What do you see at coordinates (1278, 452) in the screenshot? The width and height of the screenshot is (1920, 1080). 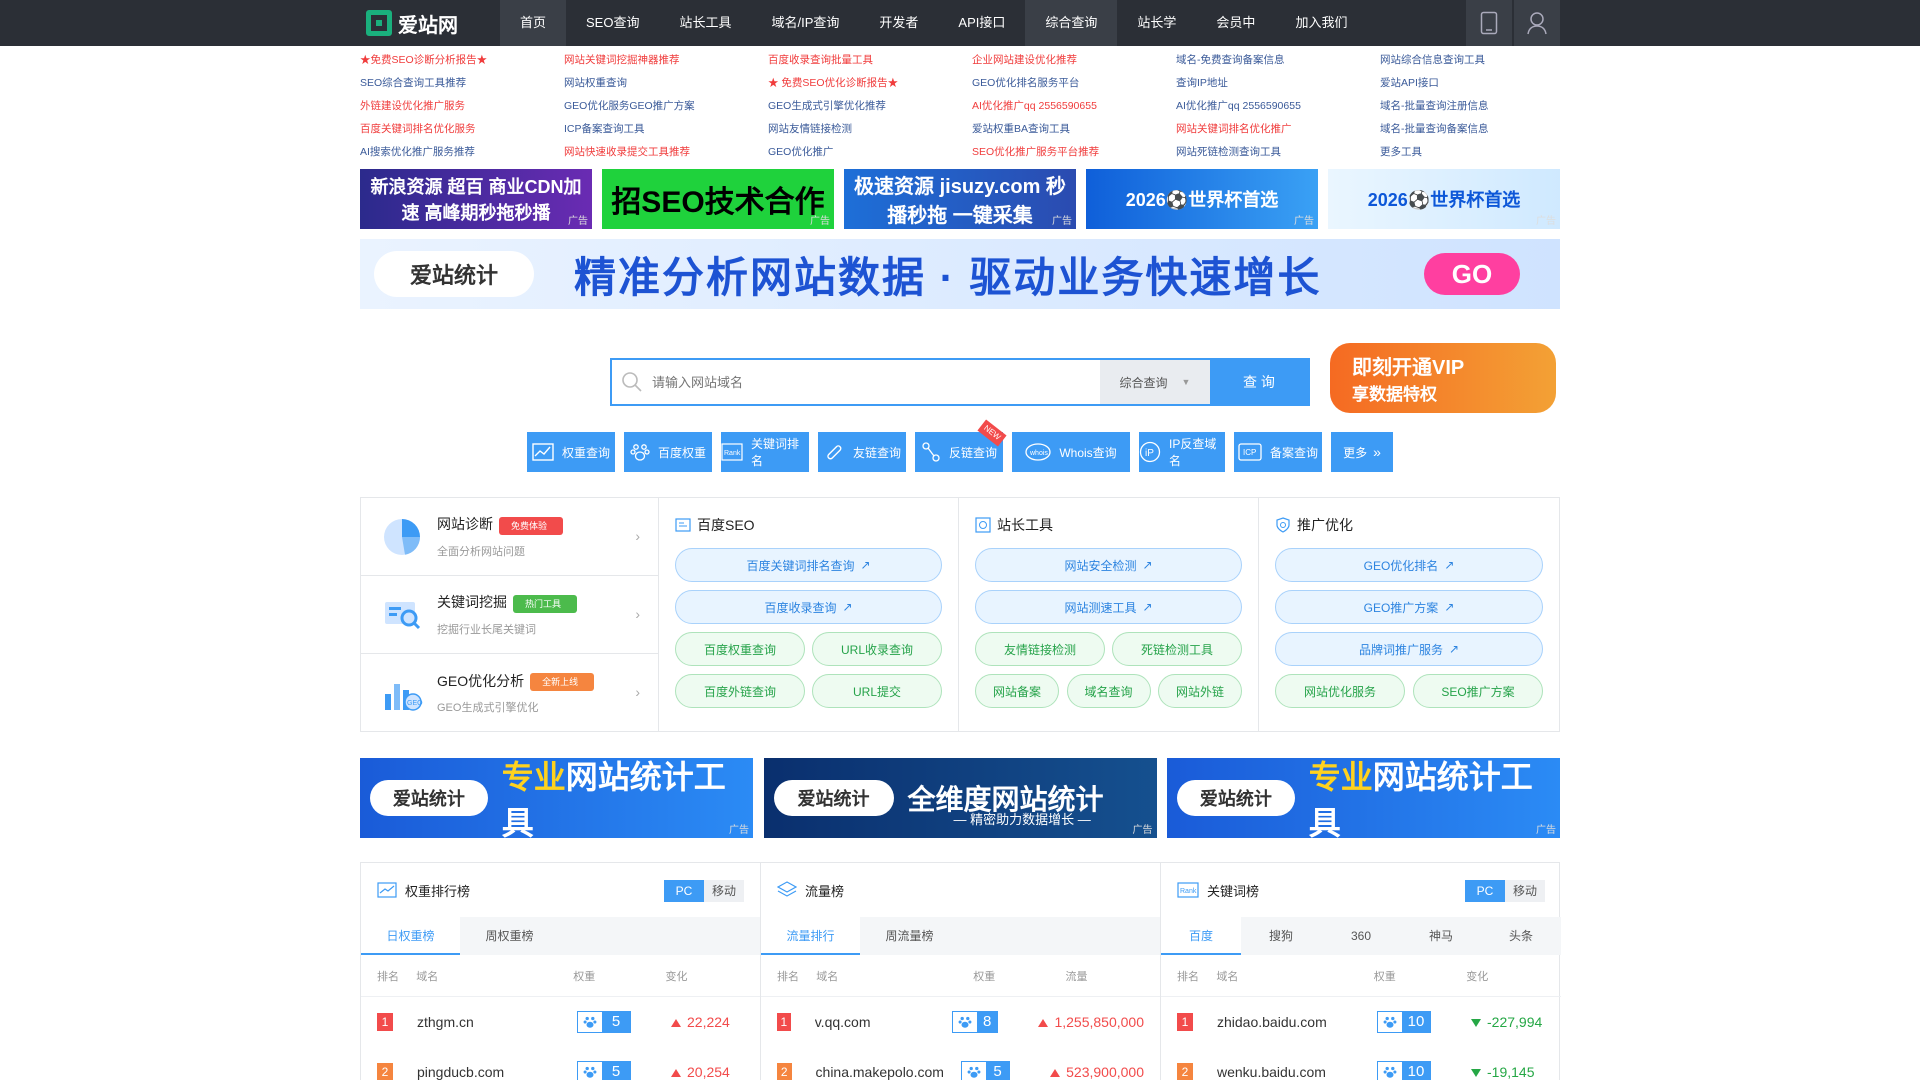 I see `tool-button-8: ICP 备案查询` at bounding box center [1278, 452].